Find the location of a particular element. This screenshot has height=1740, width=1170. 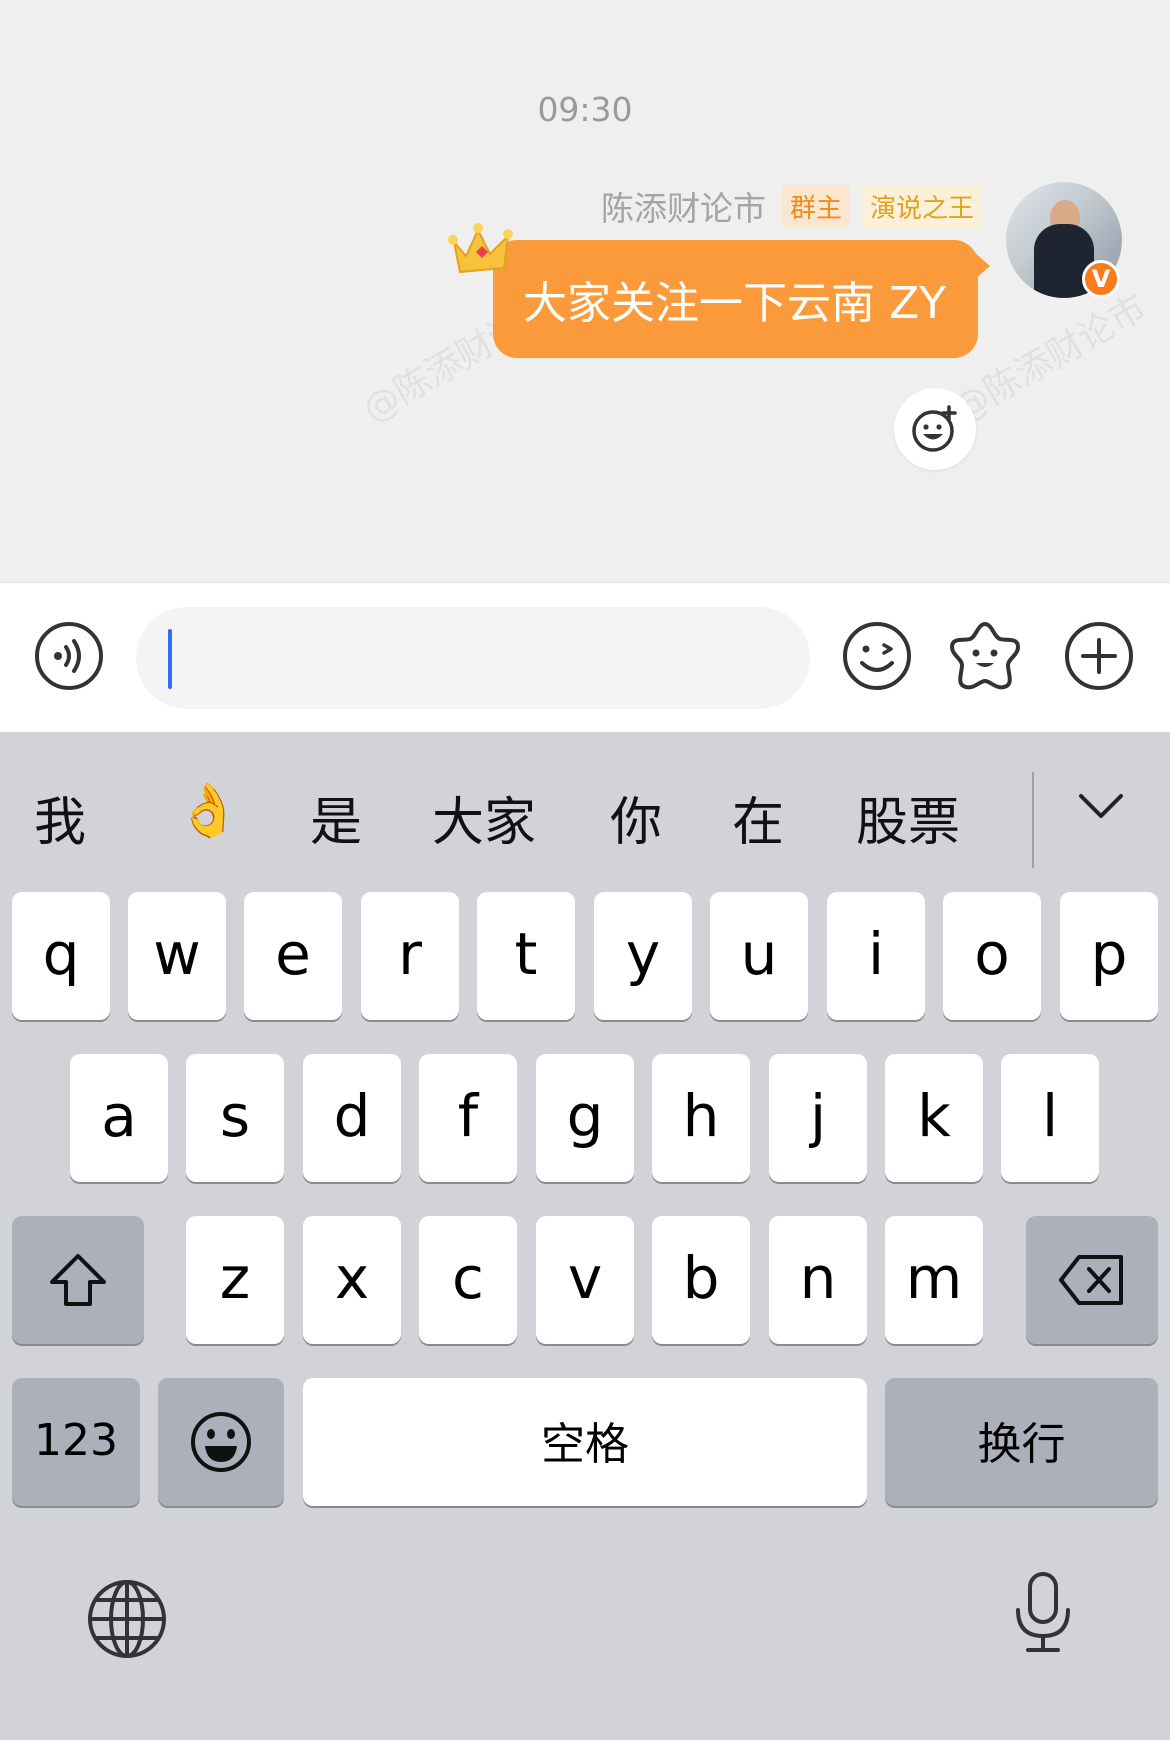

key-label: l is located at coordinates (1050, 1116).